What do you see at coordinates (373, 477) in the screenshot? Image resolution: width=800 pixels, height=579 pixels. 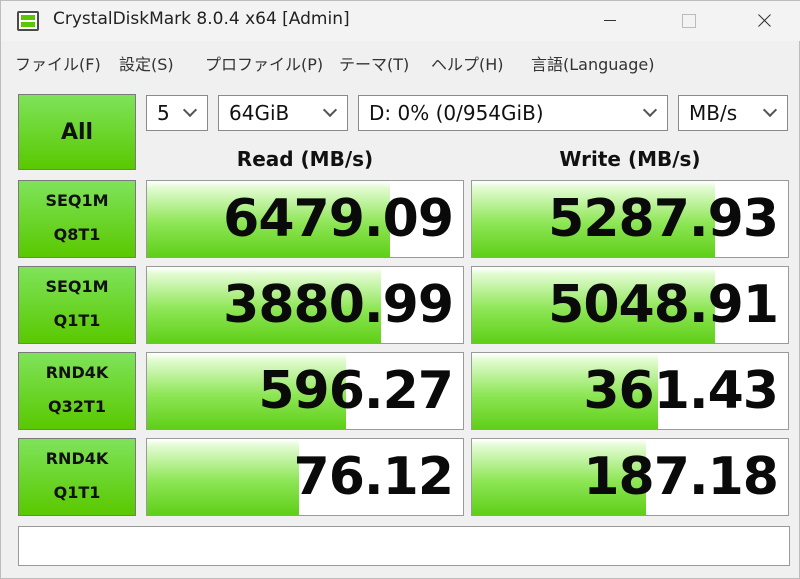 I see `read-result-value: 76.12` at bounding box center [373, 477].